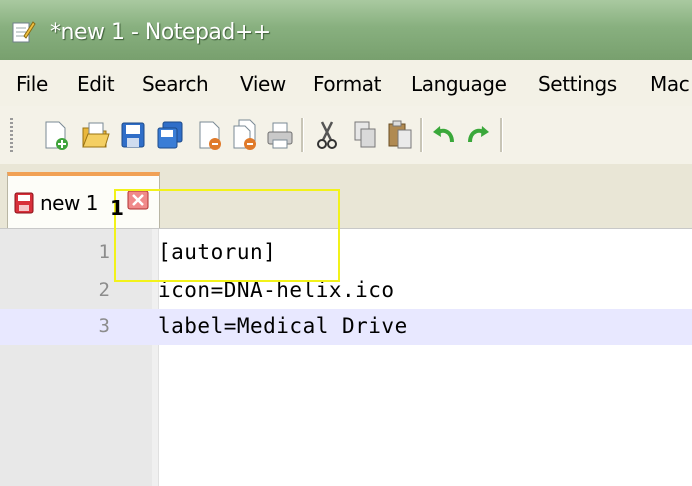 The image size is (692, 486). Describe the element at coordinates (346, 196) in the screenshot. I see `tab-bar: new 1` at that location.